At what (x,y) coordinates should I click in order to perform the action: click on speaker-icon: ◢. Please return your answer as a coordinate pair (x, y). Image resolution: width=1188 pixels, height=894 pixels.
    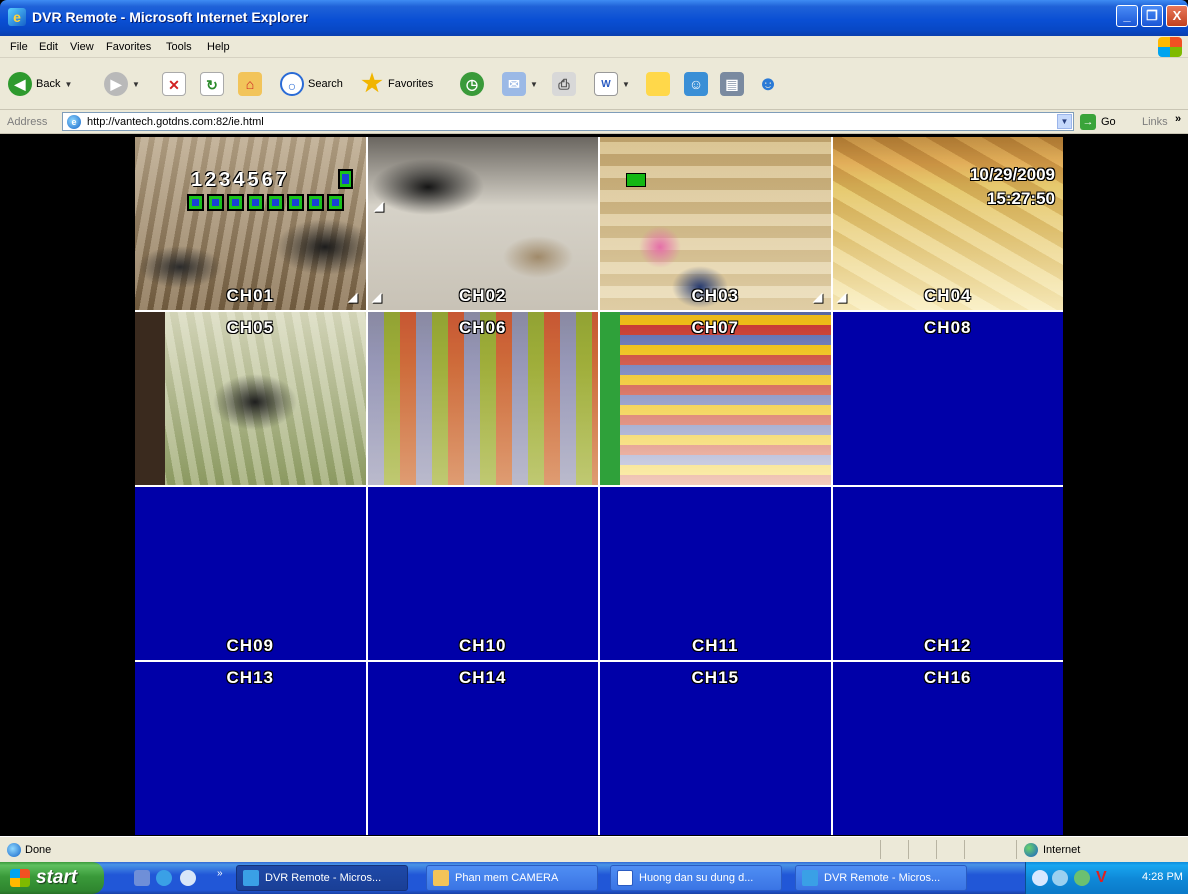
    Looking at the image, I should click on (378, 205).